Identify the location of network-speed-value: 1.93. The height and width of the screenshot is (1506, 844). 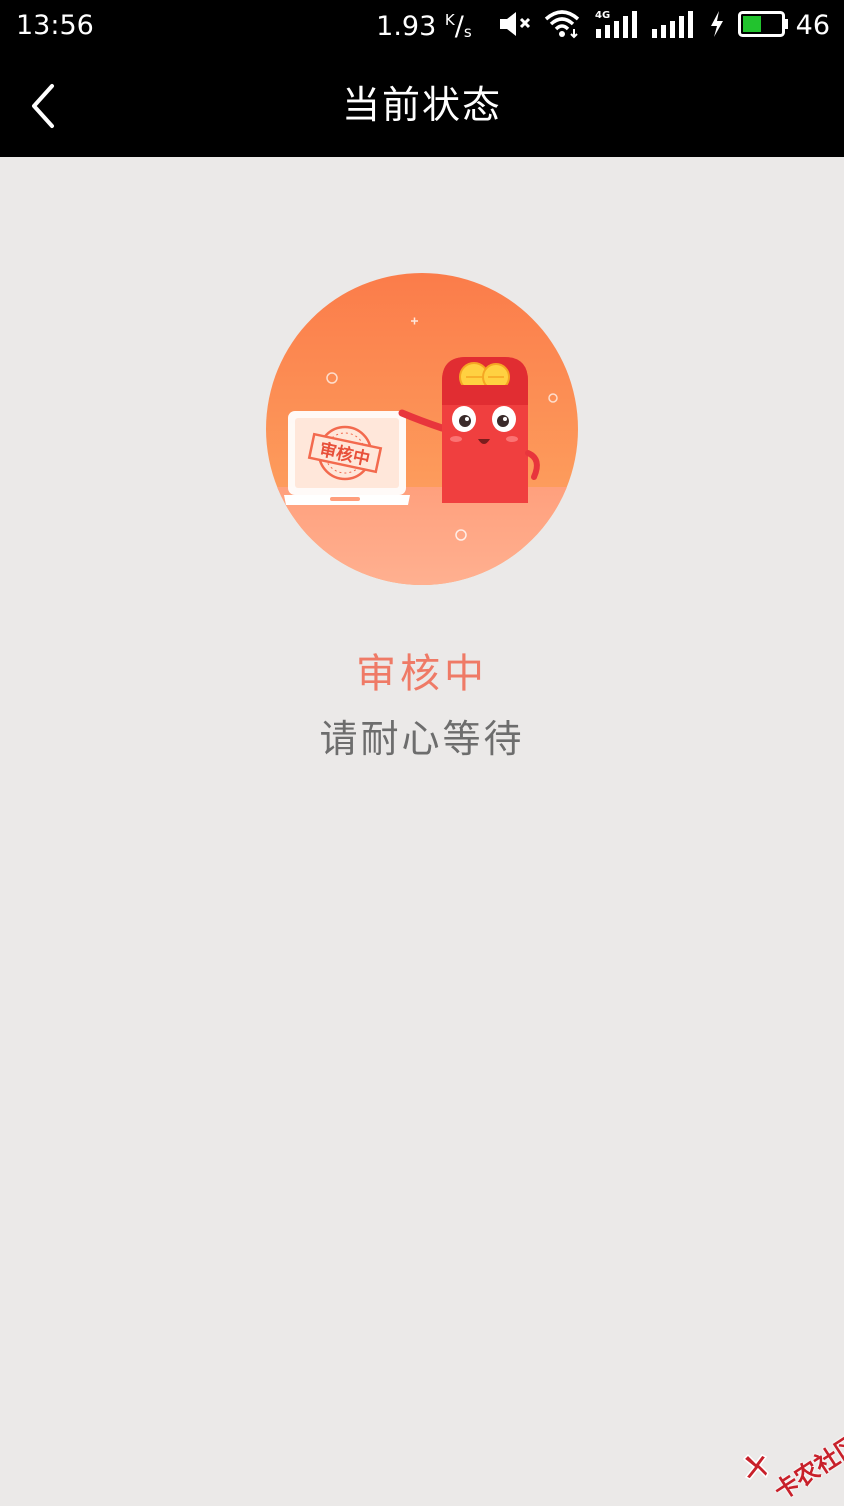
(406, 26).